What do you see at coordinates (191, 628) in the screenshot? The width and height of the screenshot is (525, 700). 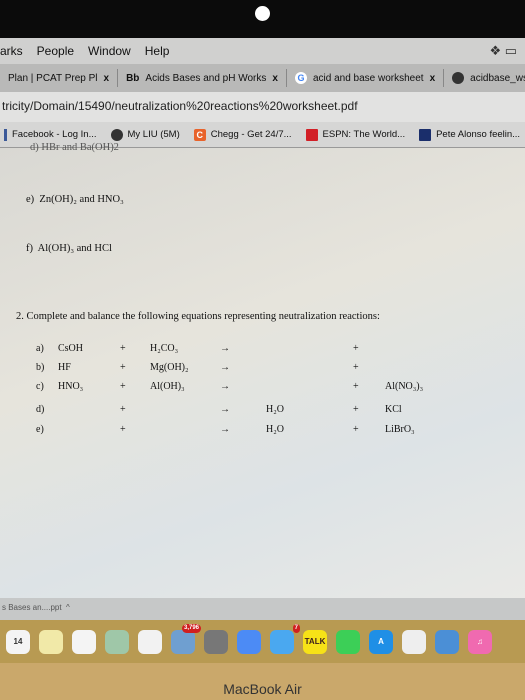 I see `notification-badge: 3,796` at bounding box center [191, 628].